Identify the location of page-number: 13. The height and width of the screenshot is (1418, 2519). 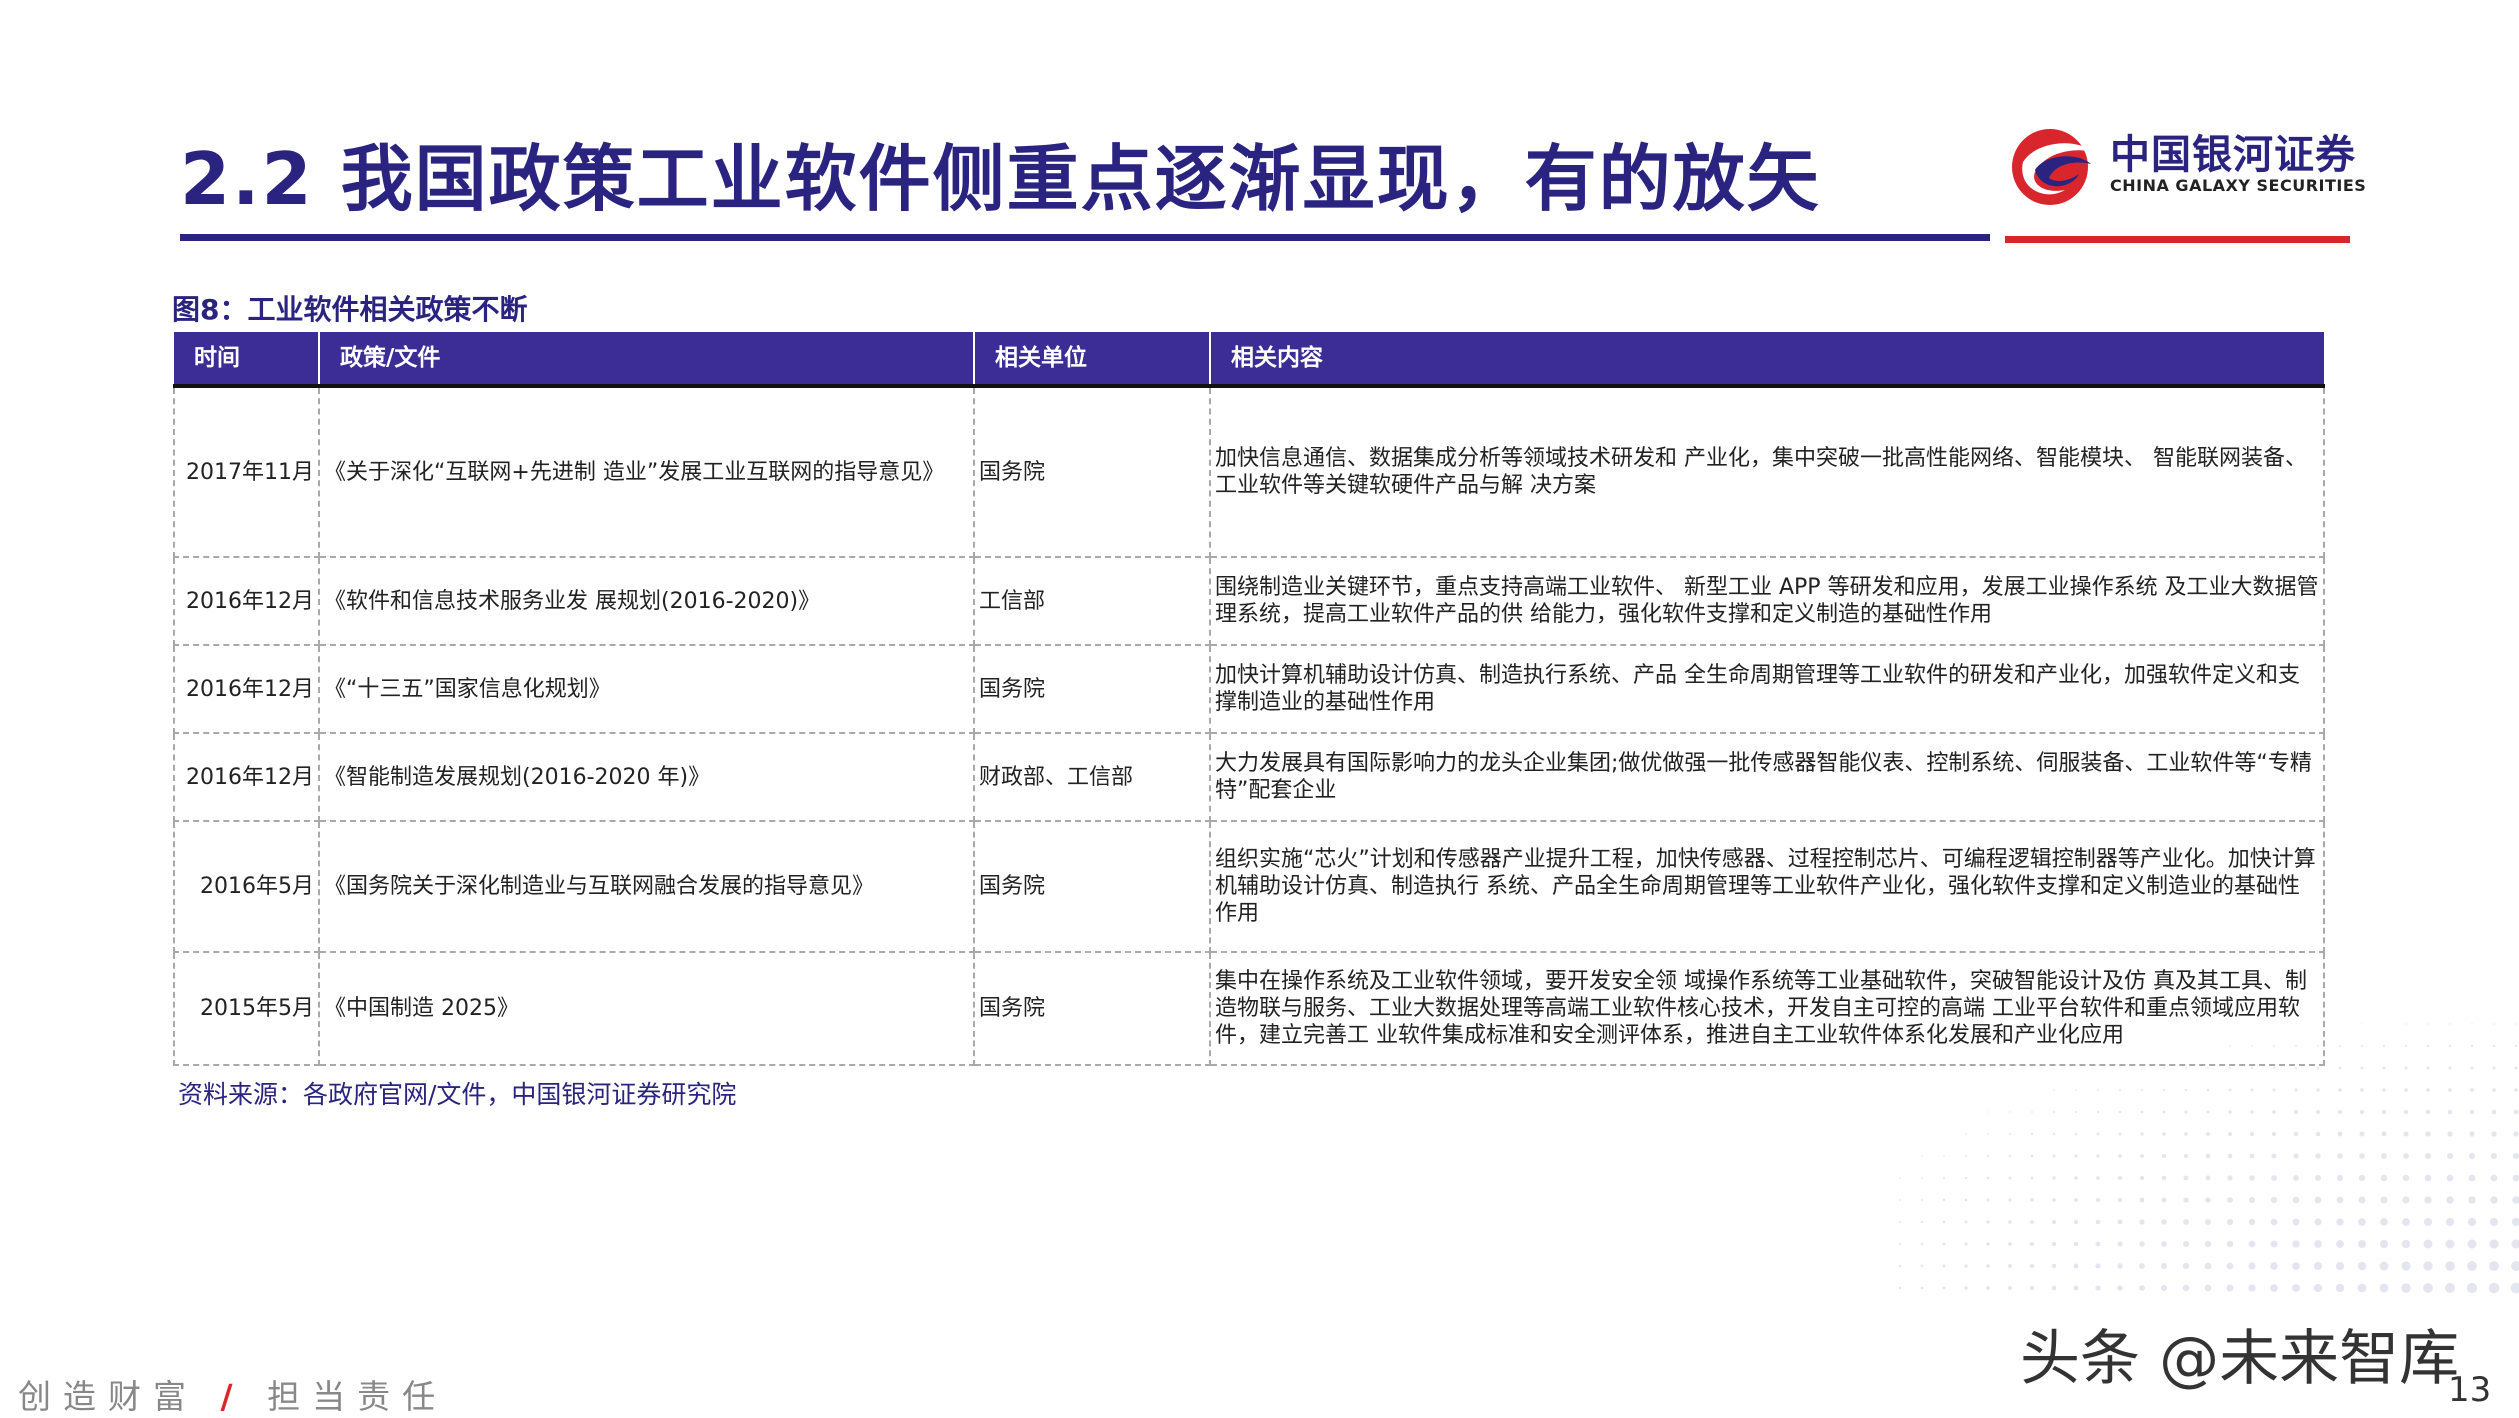
(2470, 1390).